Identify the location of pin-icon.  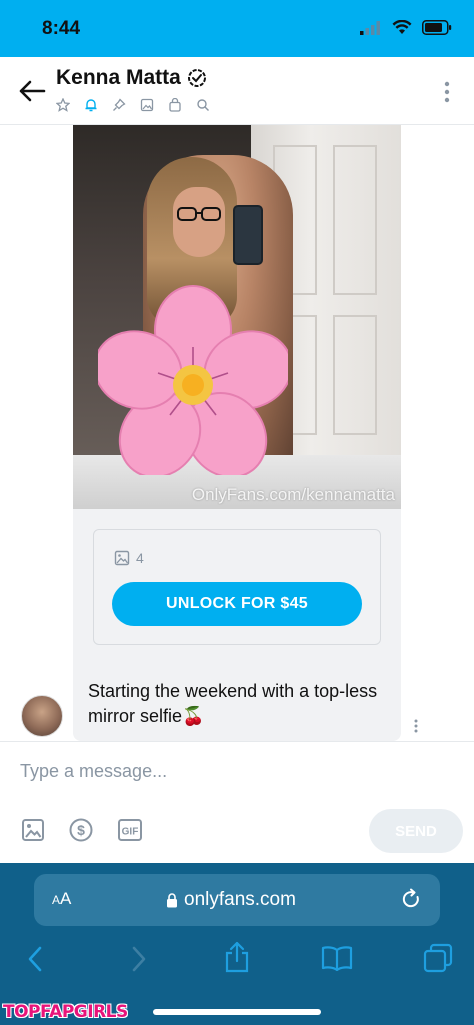
(119, 105).